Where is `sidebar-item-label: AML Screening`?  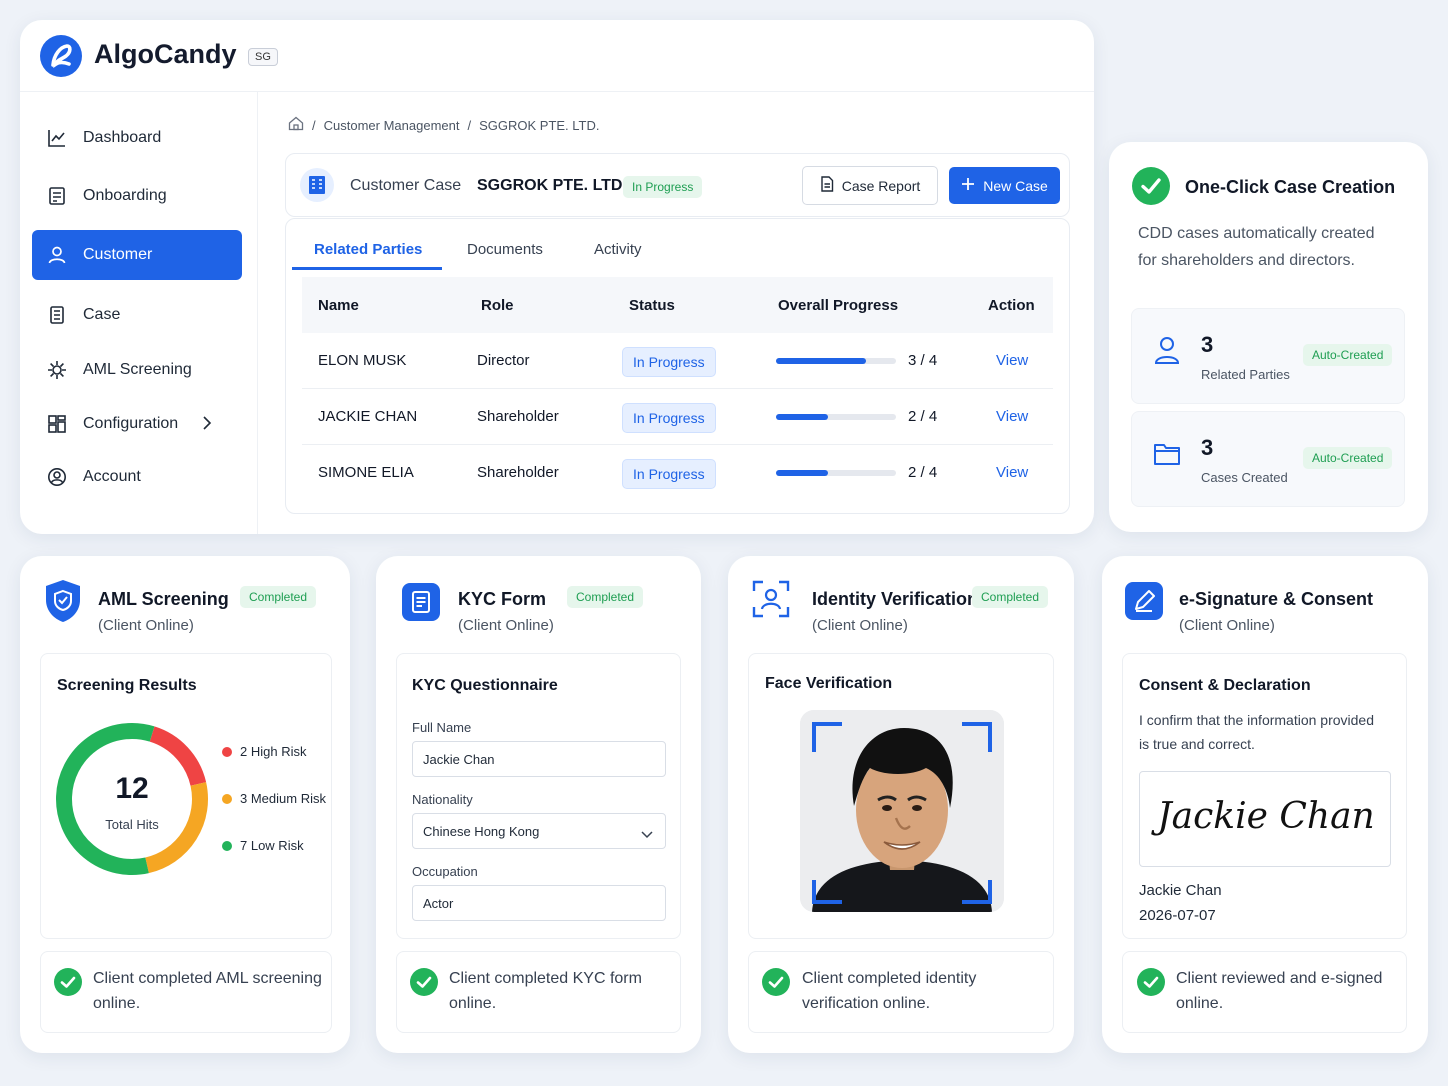
sidebar-item-label: AML Screening is located at coordinates (137, 369).